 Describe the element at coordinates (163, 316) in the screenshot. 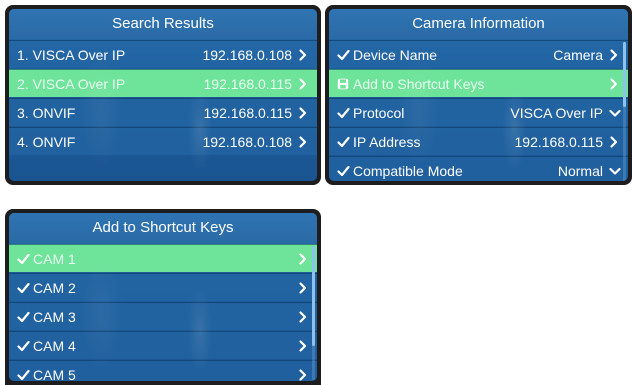

I see `shortcut-cam-3: CAM 3` at that location.